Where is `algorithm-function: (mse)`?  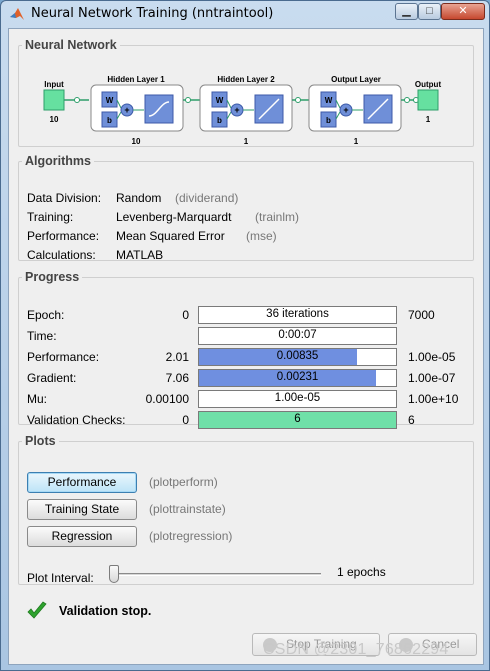 algorithm-function: (mse) is located at coordinates (261, 236).